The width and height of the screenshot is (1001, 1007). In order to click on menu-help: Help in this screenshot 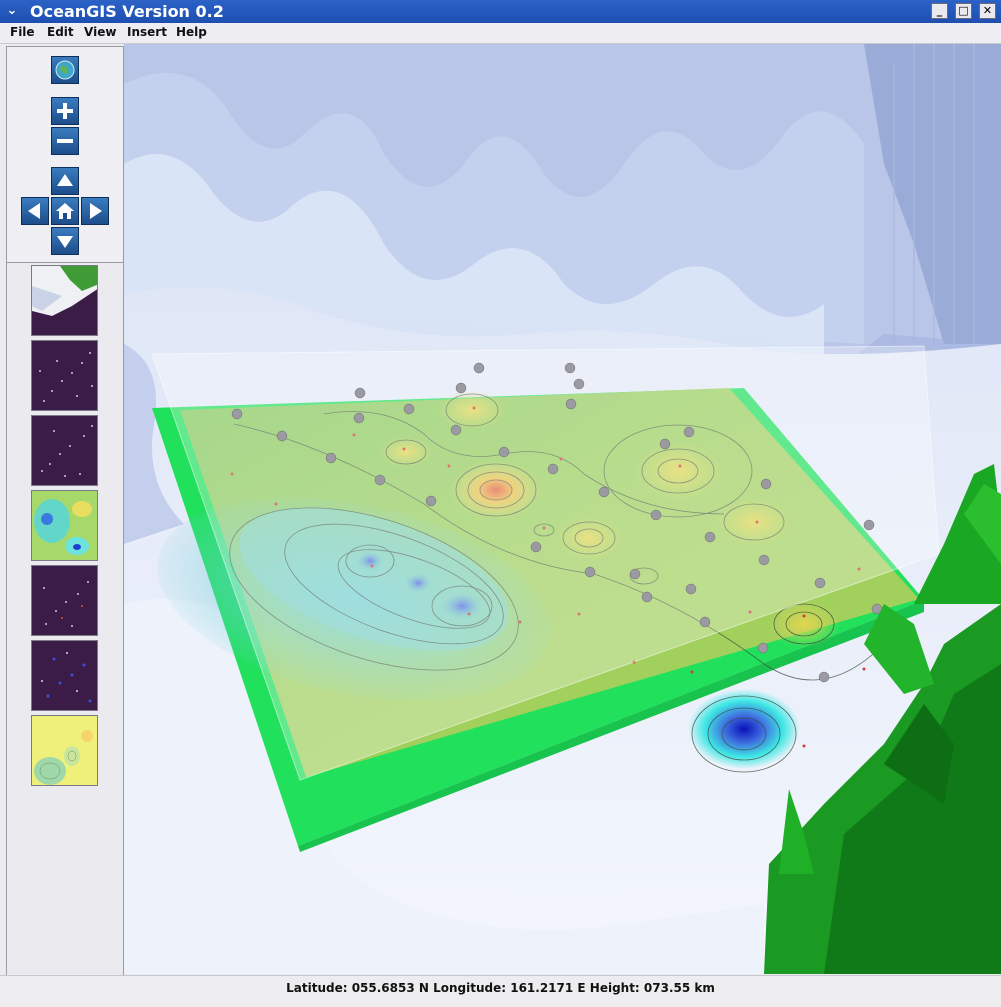, I will do `click(191, 32)`.